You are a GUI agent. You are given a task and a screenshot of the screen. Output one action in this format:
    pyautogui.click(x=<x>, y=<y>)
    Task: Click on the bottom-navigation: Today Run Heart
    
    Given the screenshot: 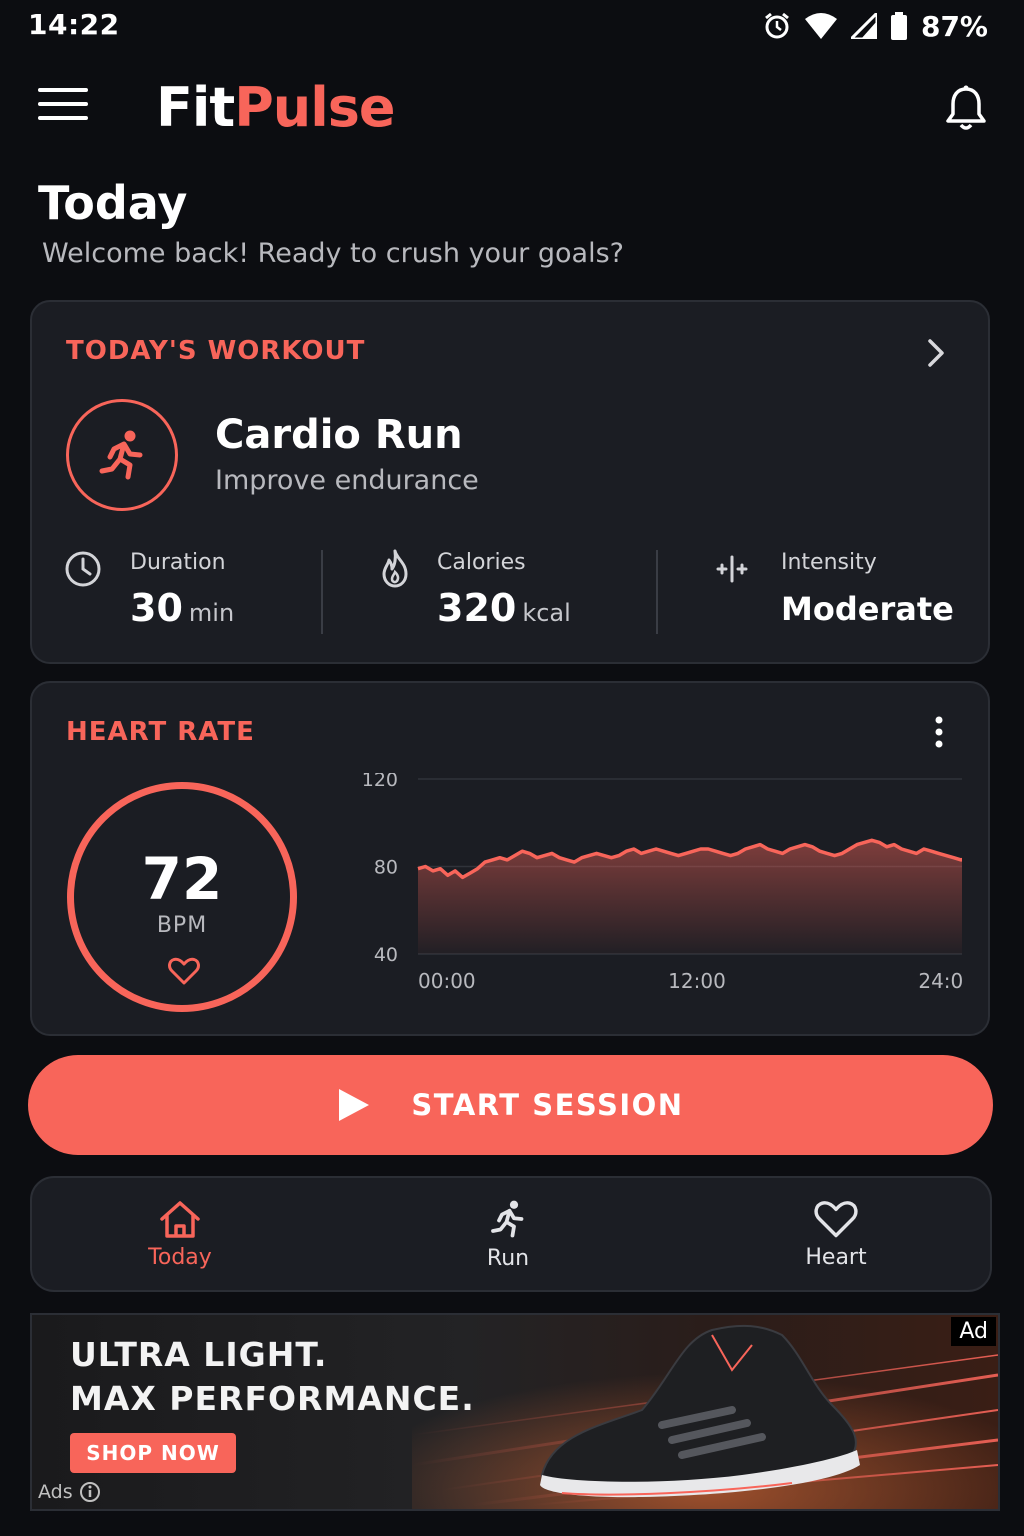 What is the action you would take?
    pyautogui.click(x=511, y=1234)
    